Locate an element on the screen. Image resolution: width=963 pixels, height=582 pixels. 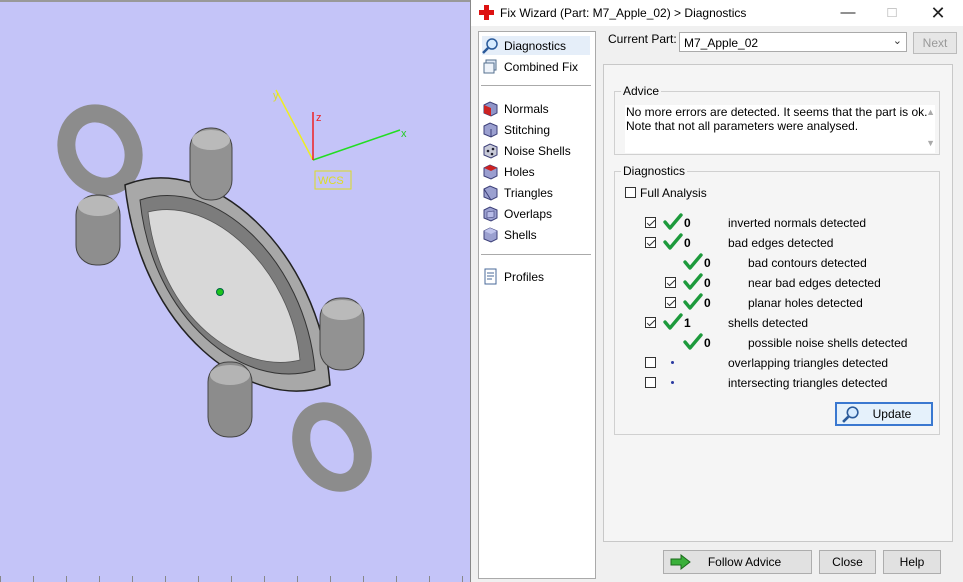
diagnostic-row-label: overlapping triangles detected is located at coordinates (808, 363).